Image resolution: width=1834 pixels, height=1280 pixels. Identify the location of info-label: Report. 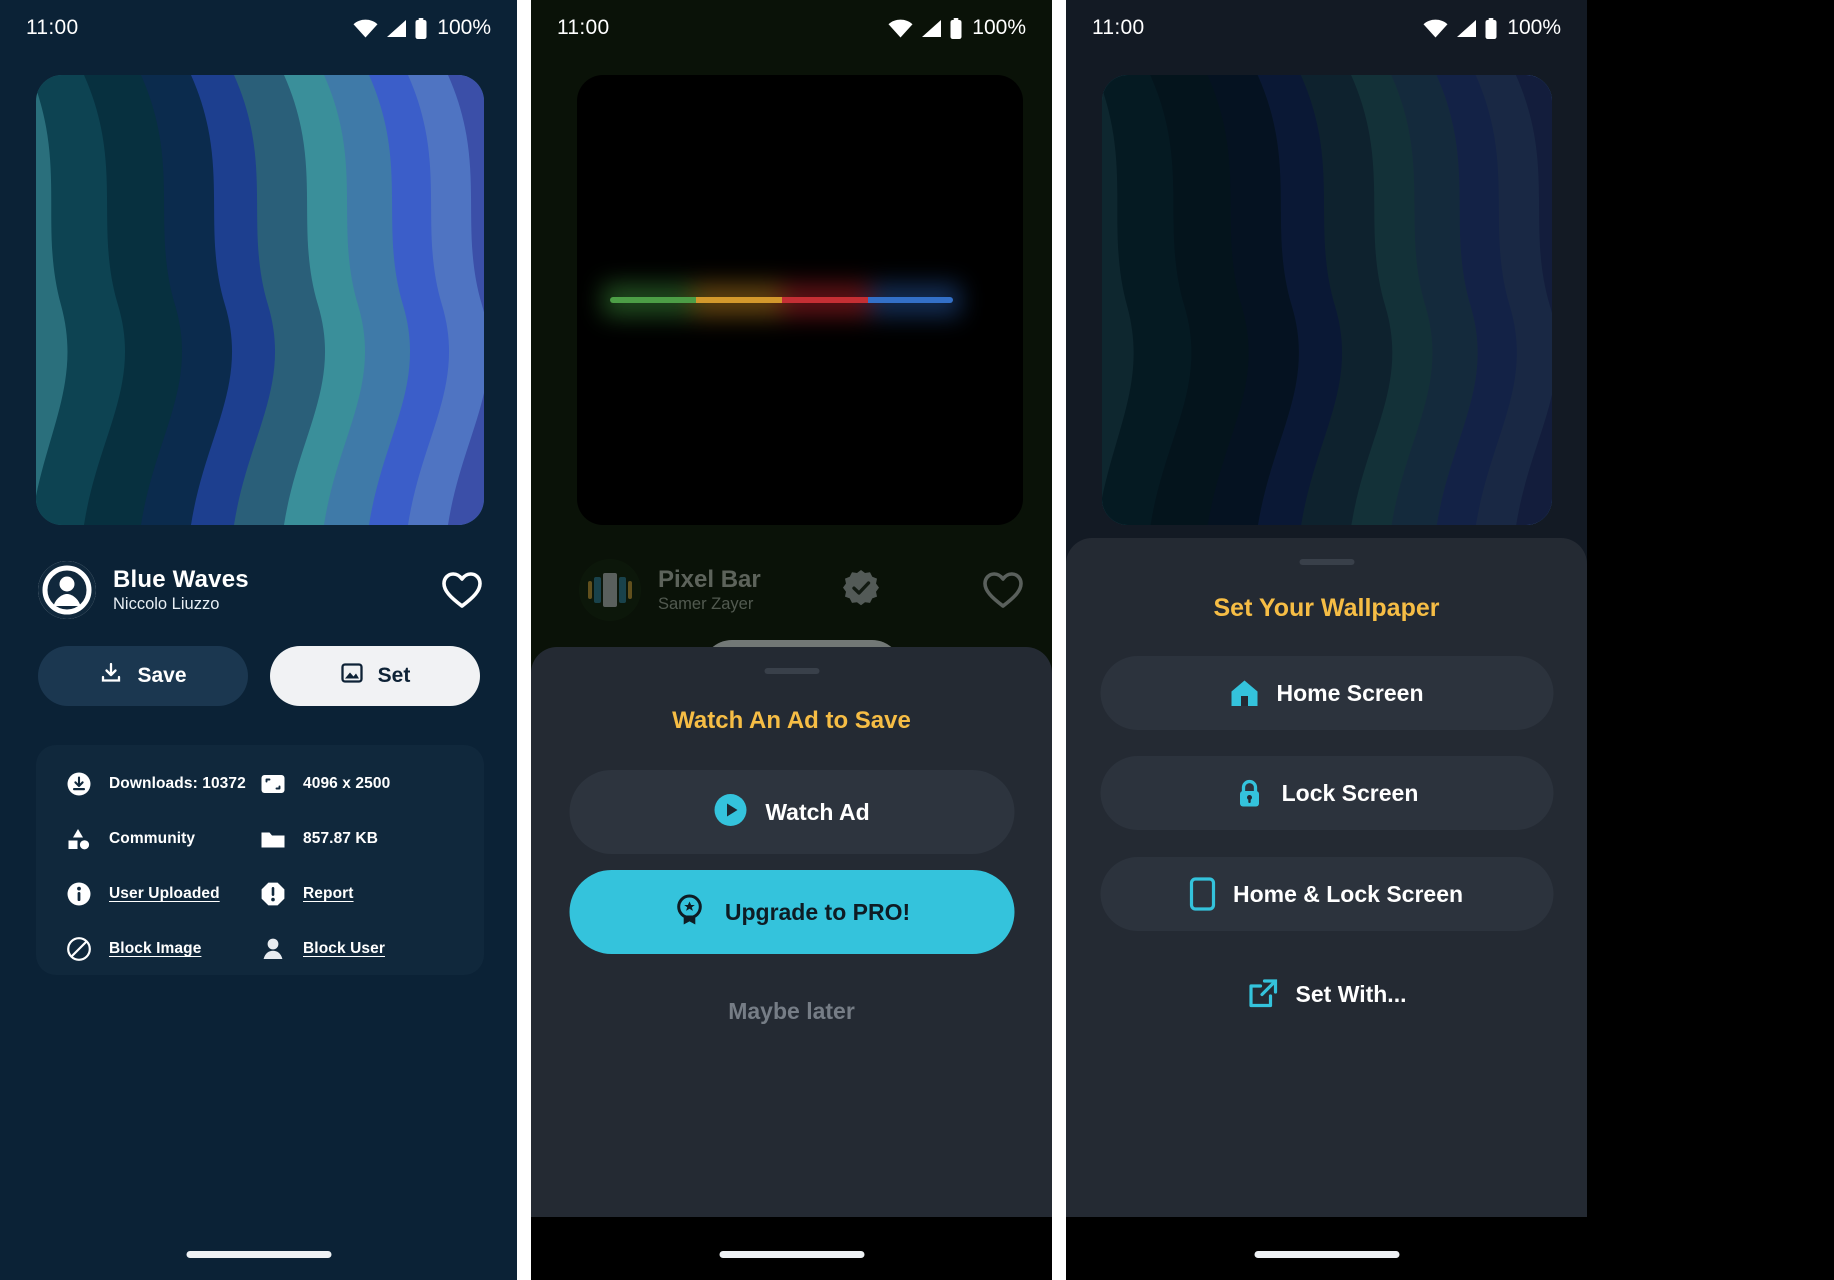
(328, 894).